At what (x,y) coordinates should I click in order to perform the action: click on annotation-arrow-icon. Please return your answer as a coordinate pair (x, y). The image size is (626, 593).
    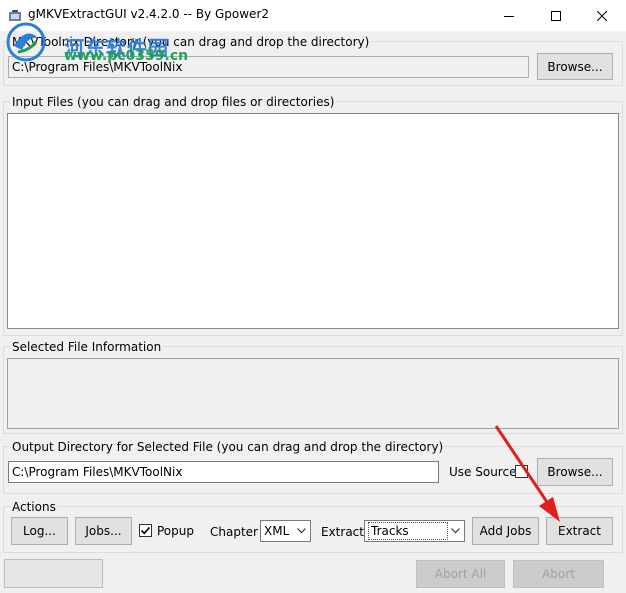
    Looking at the image, I should click on (527, 473).